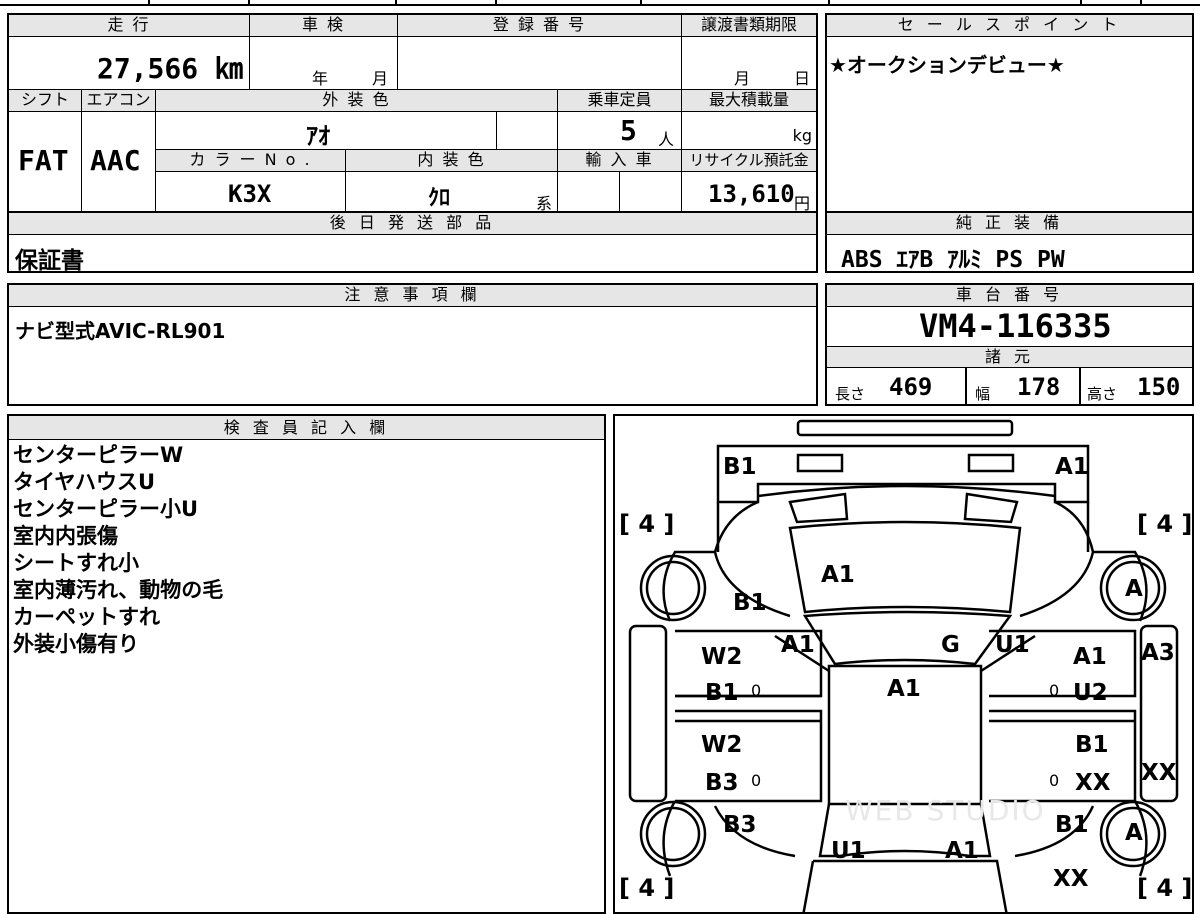 Image resolution: width=1200 pixels, height=914 pixels. Describe the element at coordinates (527, 131) in the screenshot. I see `exterior-color-extra` at that location.